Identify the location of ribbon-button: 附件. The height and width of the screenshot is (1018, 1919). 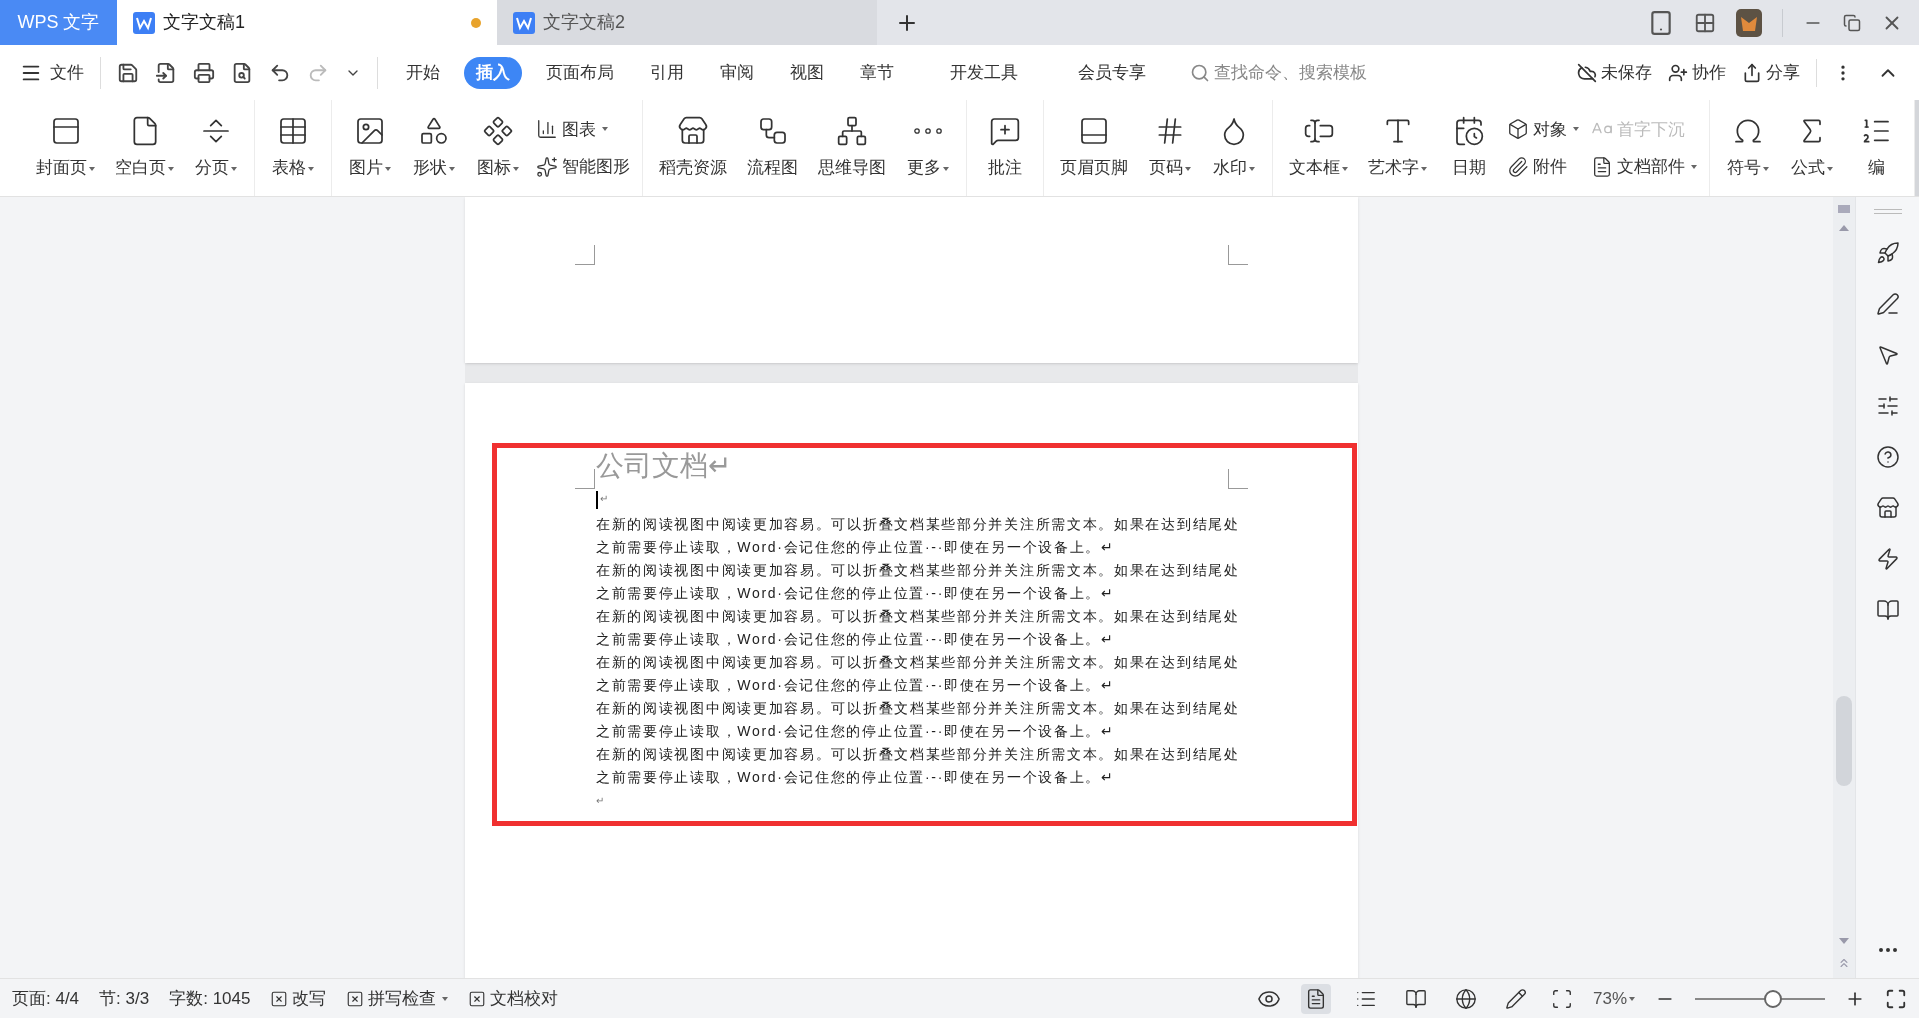
(1543, 167).